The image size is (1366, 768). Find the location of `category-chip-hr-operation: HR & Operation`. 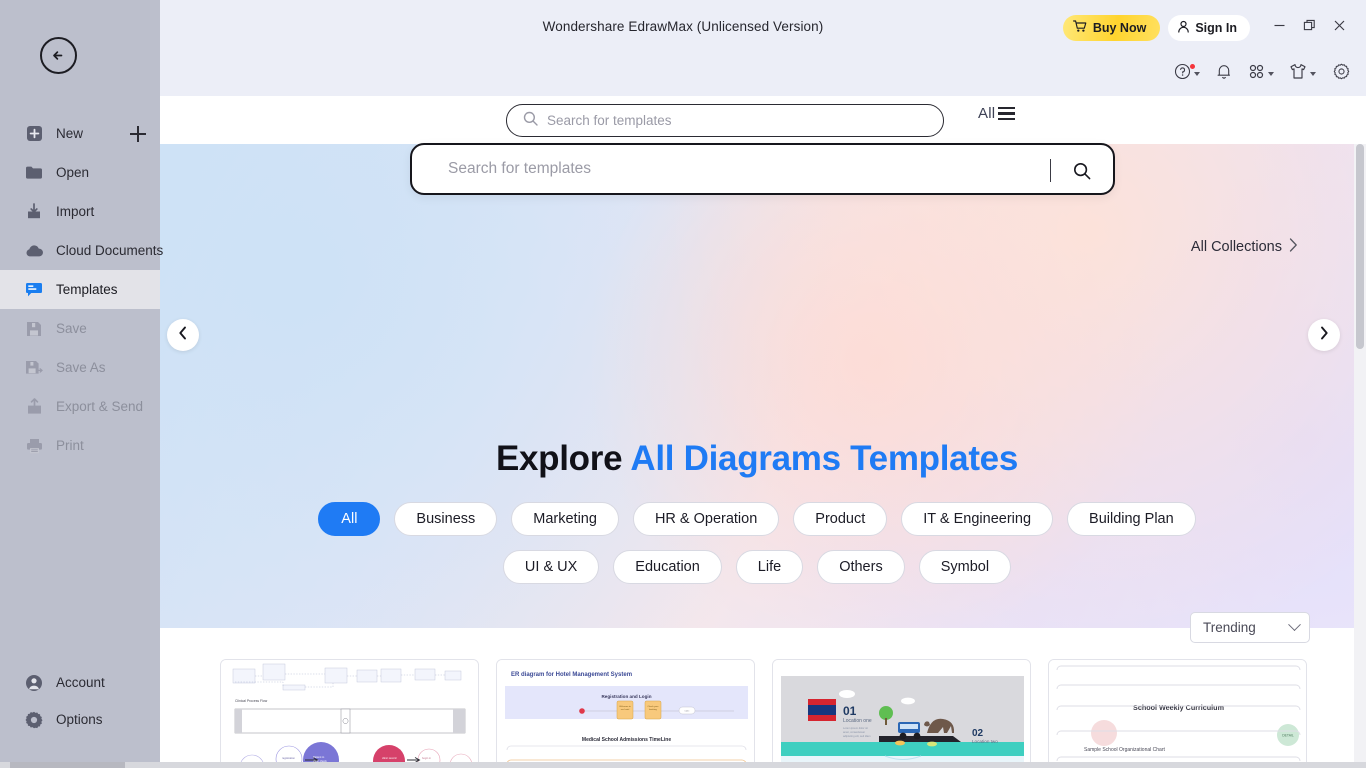

category-chip-hr-operation: HR & Operation is located at coordinates (706, 519).